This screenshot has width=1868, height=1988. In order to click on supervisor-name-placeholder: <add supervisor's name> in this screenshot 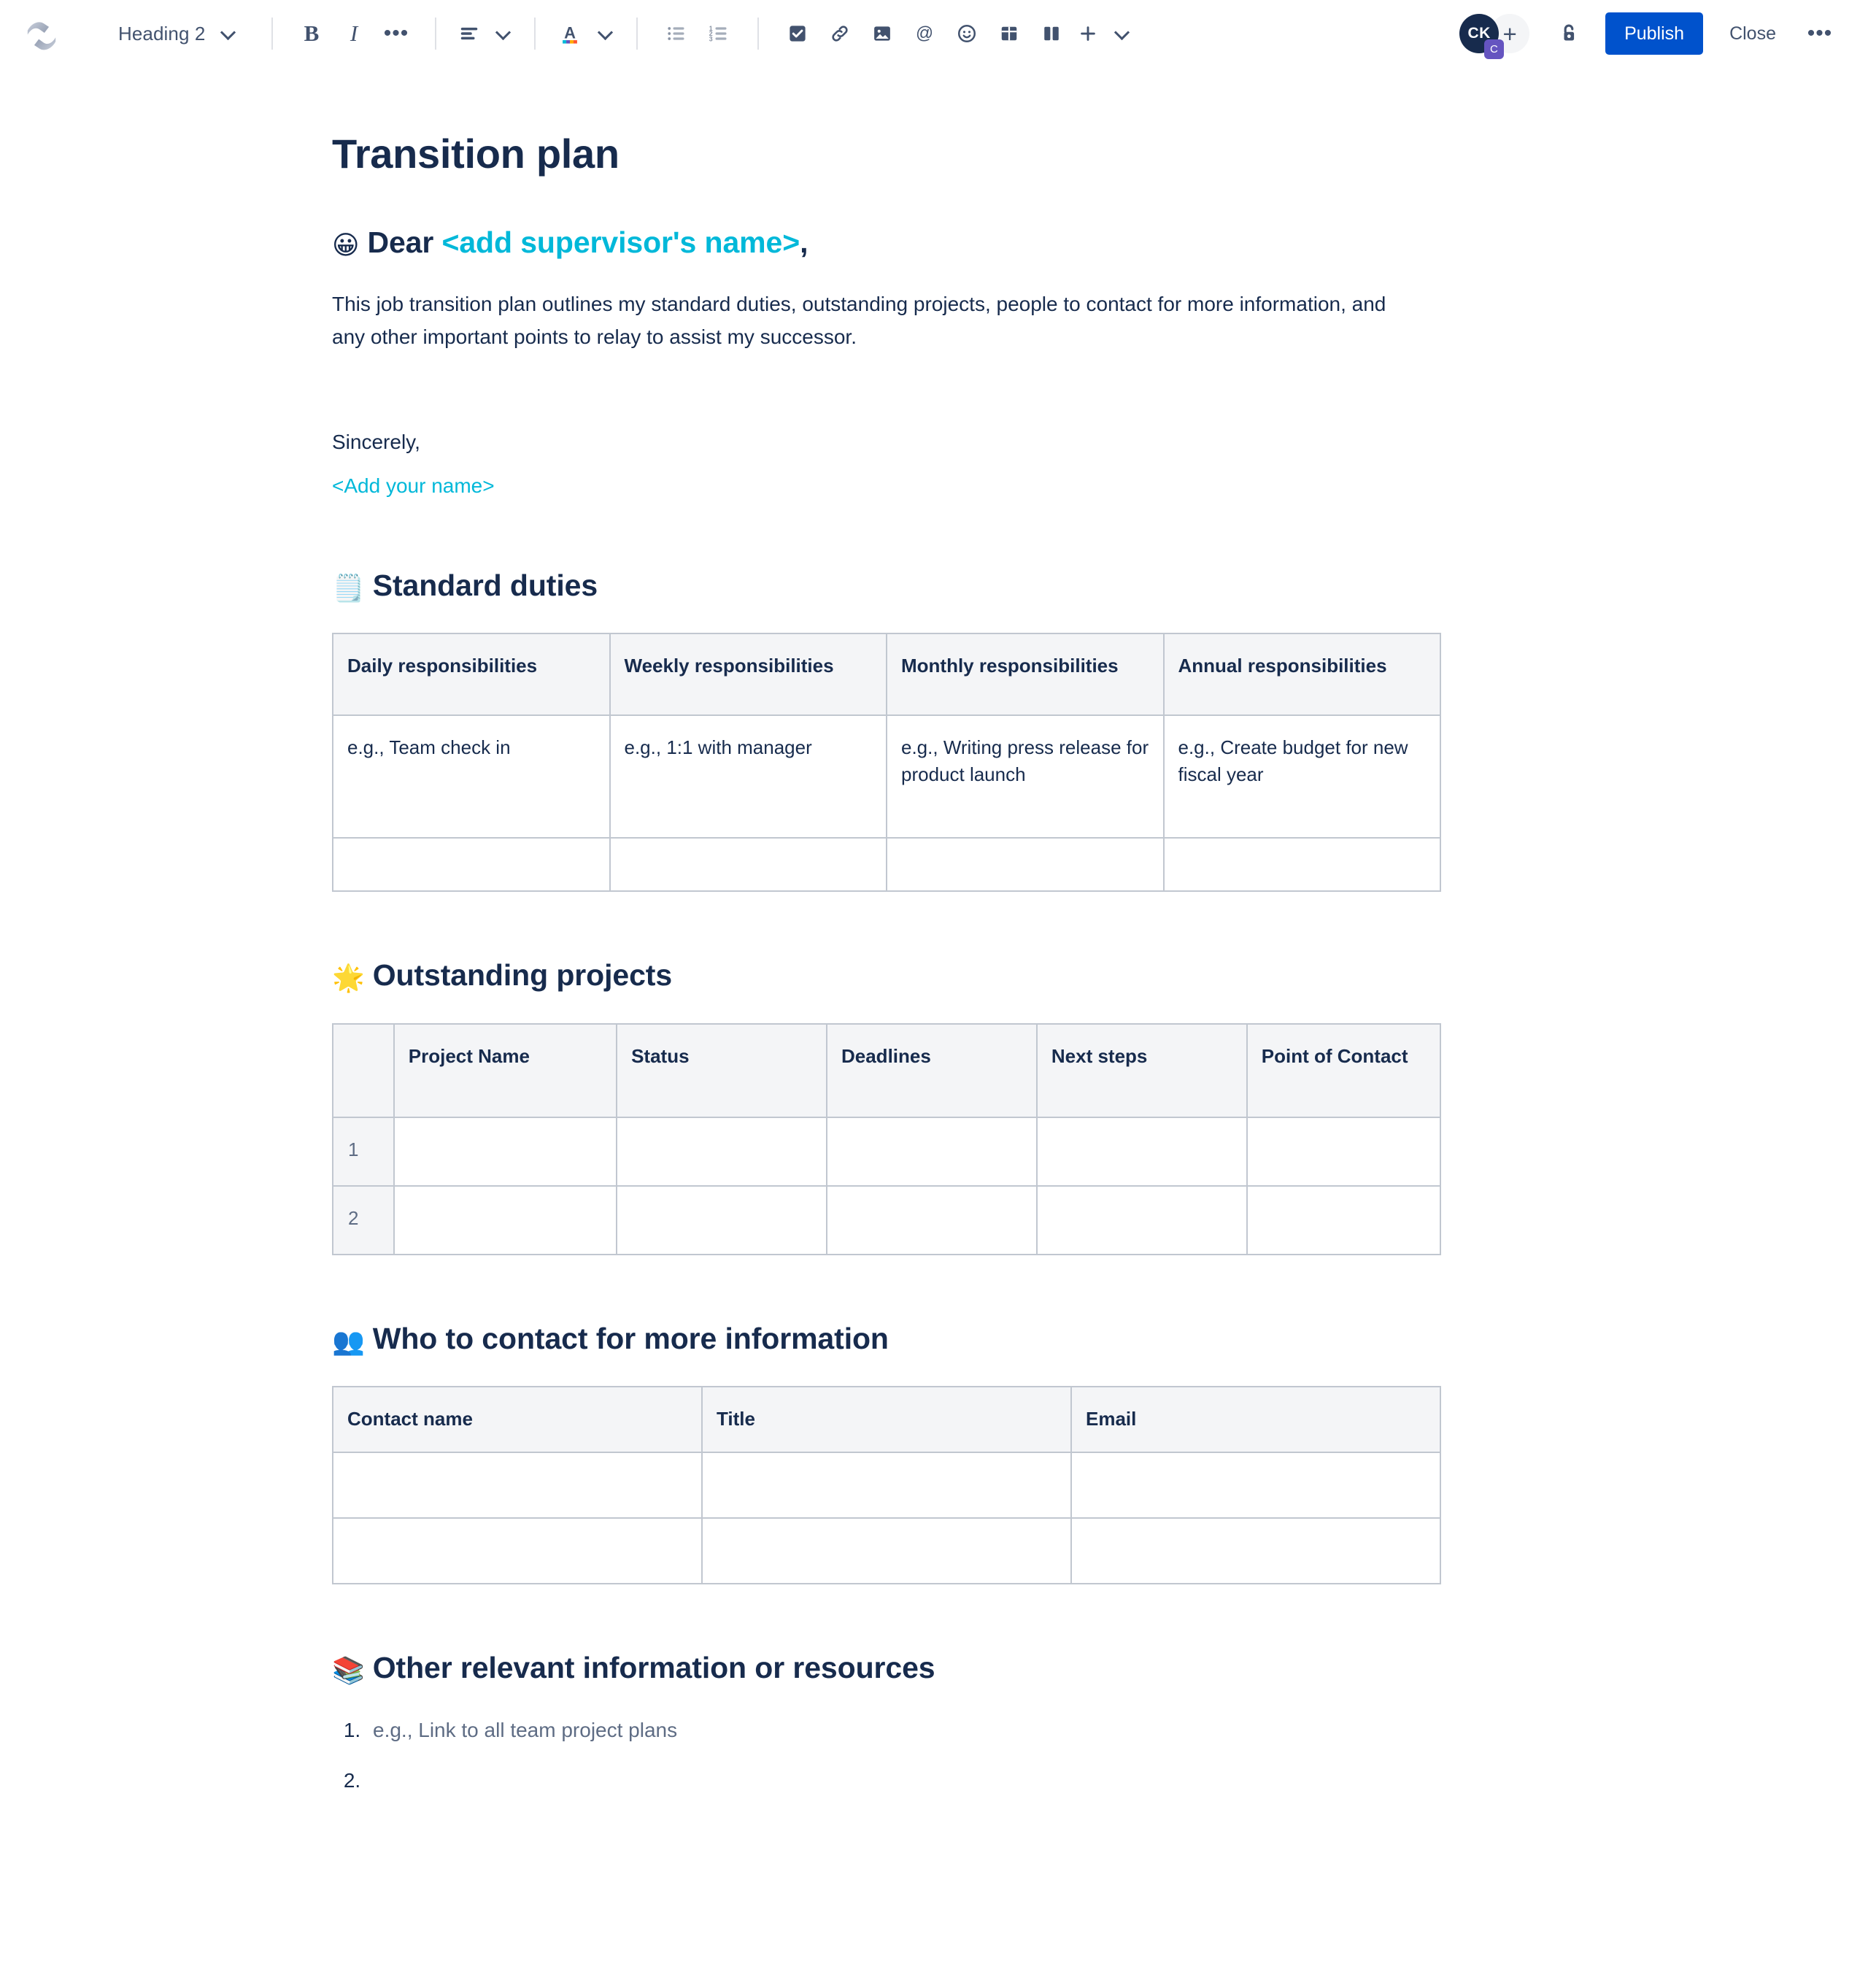, I will do `click(621, 242)`.